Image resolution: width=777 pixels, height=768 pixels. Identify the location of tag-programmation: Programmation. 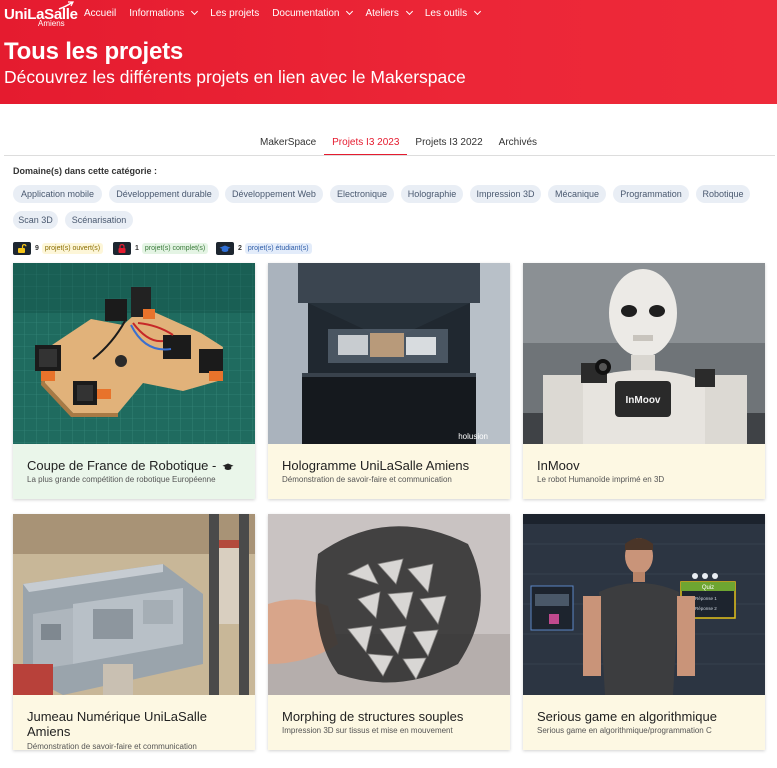
(651, 194).